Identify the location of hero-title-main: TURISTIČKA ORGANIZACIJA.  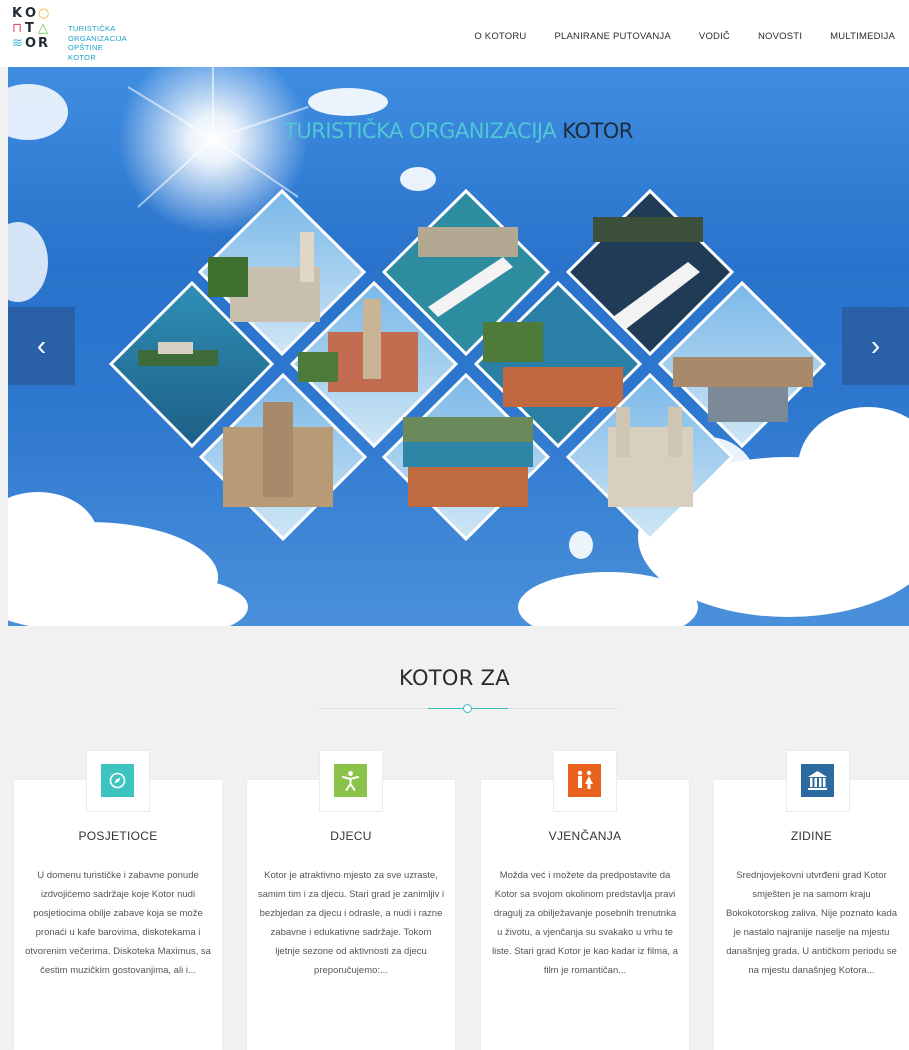
(420, 131).